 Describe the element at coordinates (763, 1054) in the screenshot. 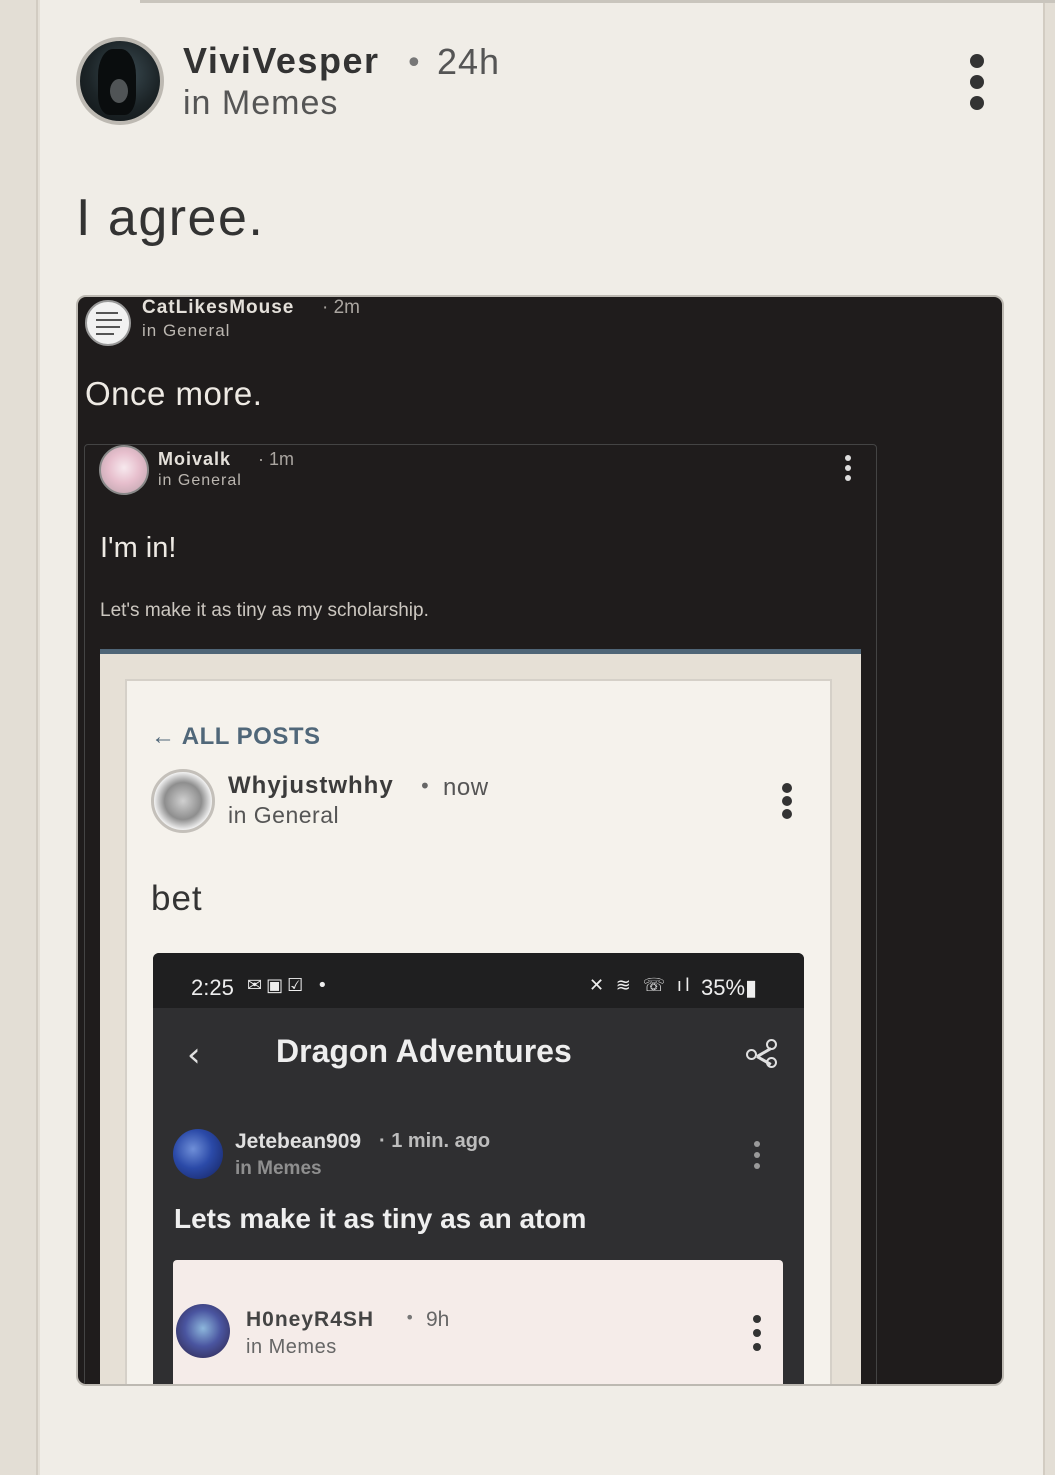

I see `share-icon` at that location.